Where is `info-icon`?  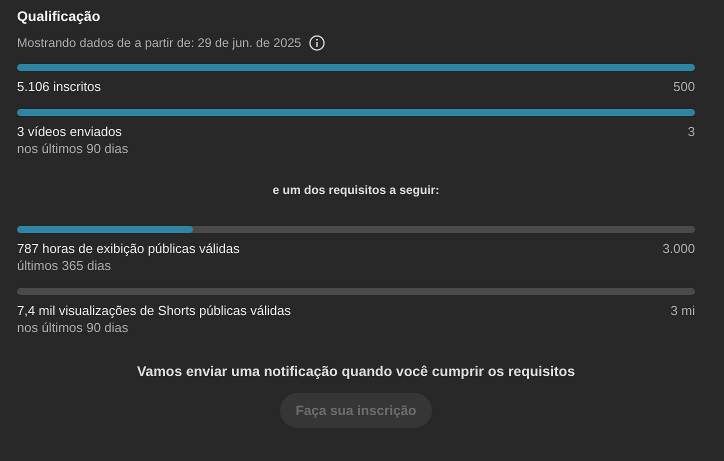
info-icon is located at coordinates (317, 43).